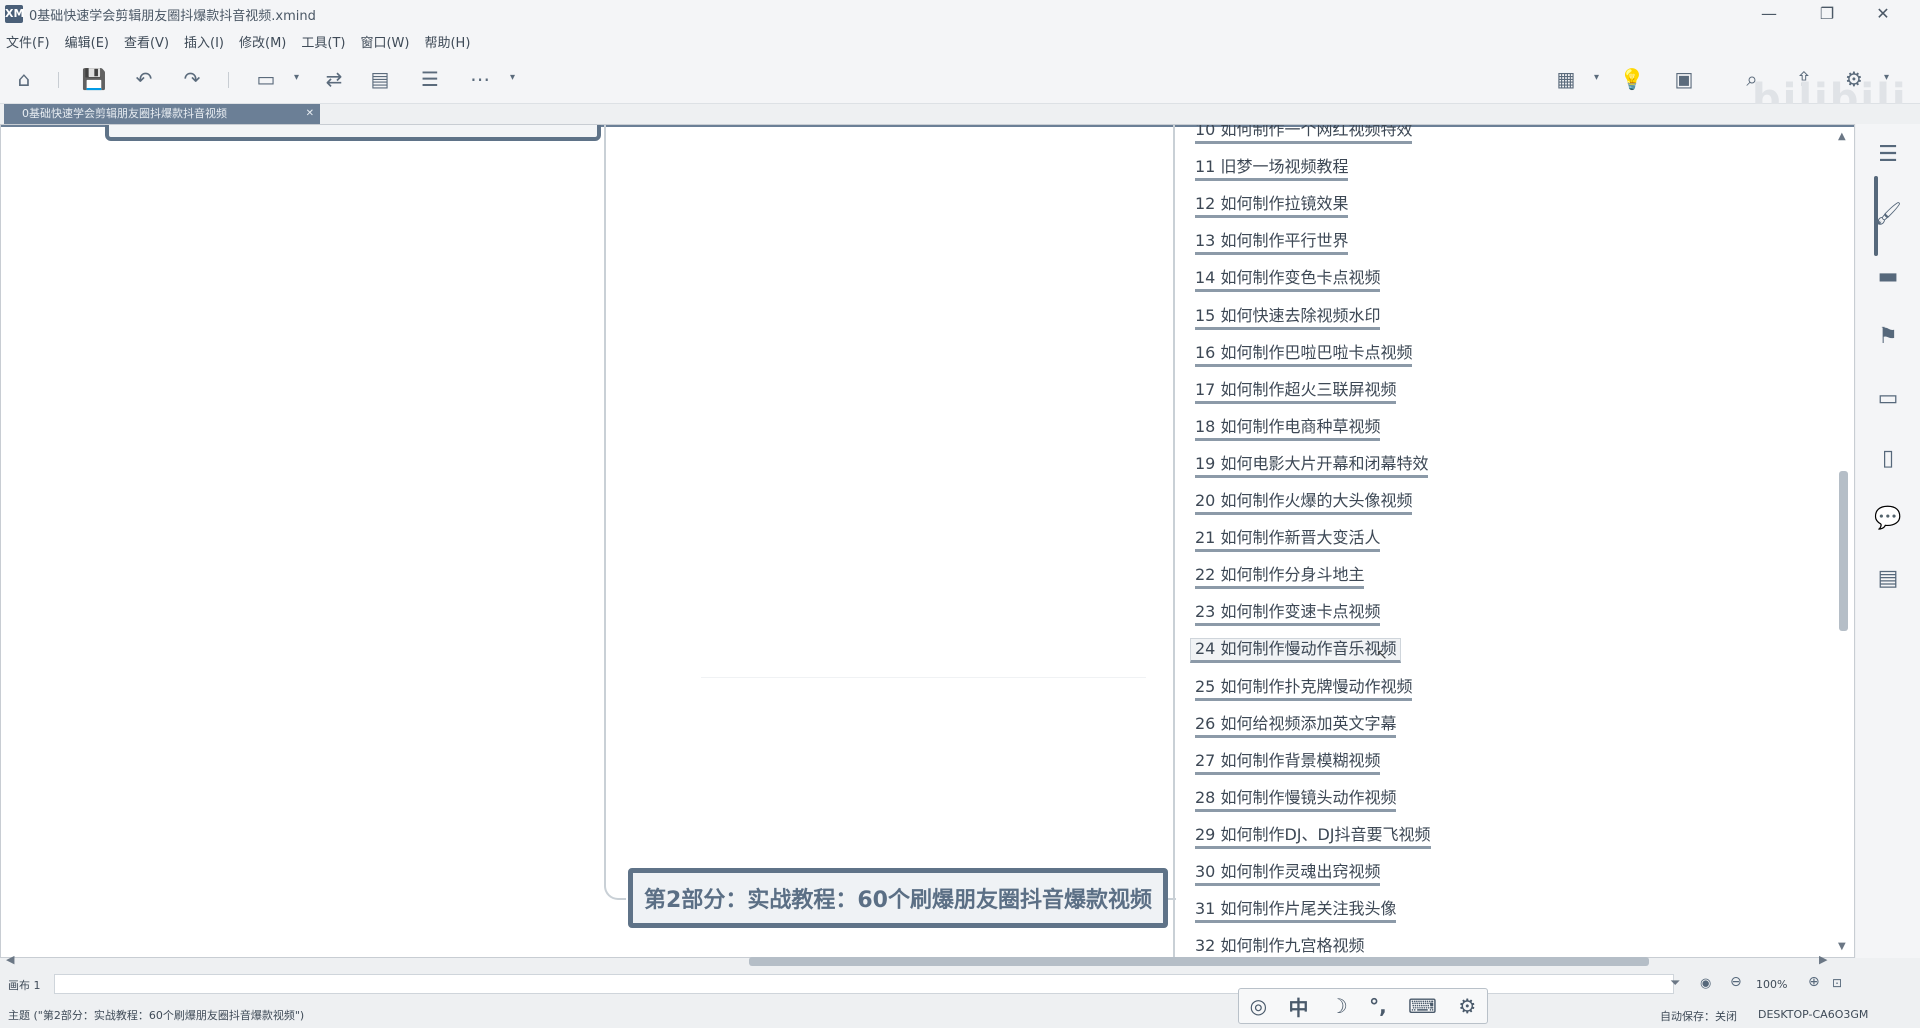 This screenshot has width=1920, height=1028. Describe the element at coordinates (1422, 1006) in the screenshot. I see `keyboard-icon: ⌨` at that location.